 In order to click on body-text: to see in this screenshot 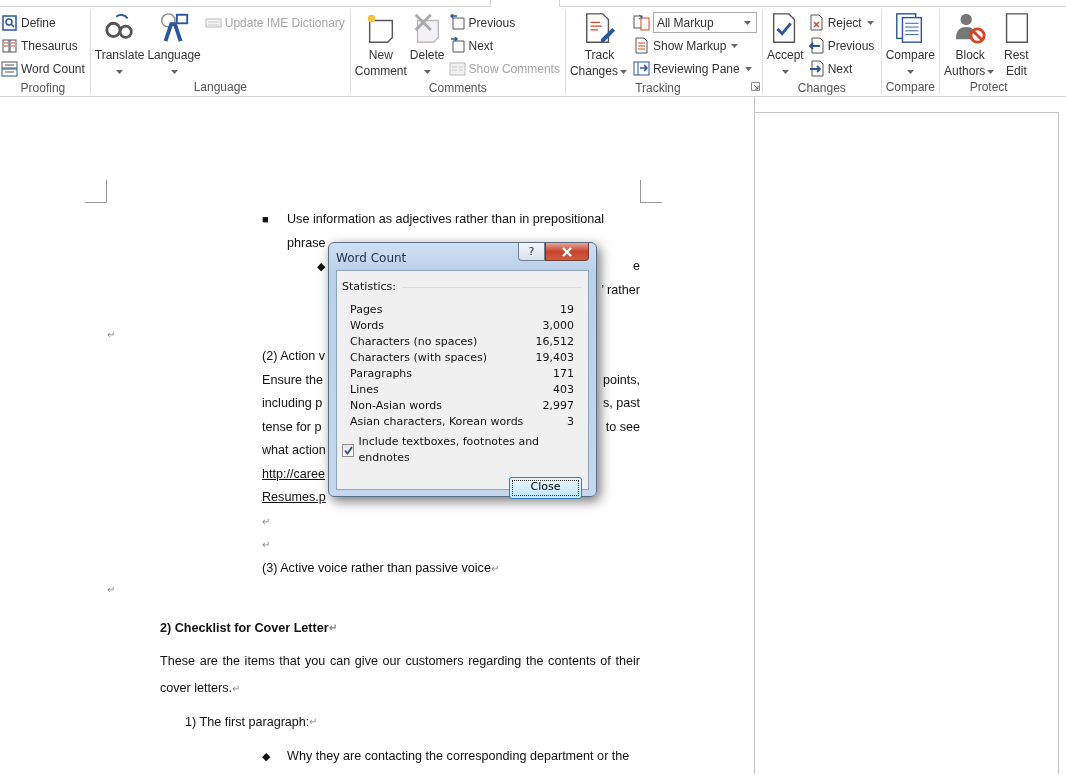, I will do `click(622, 427)`.